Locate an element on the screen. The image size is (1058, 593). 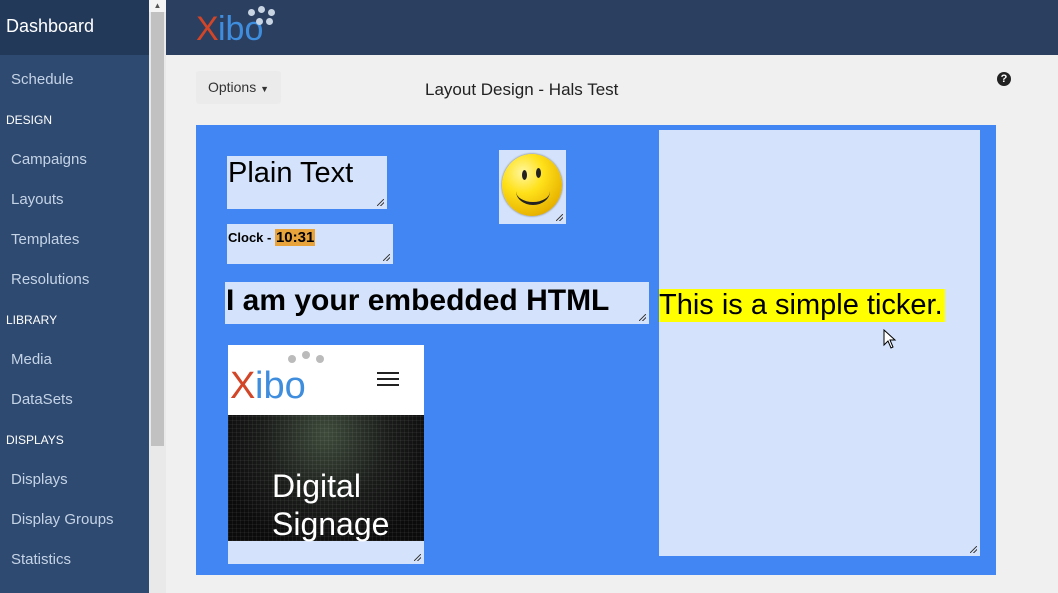
ticker-widget: This is a simple ticker. is located at coordinates (802, 305).